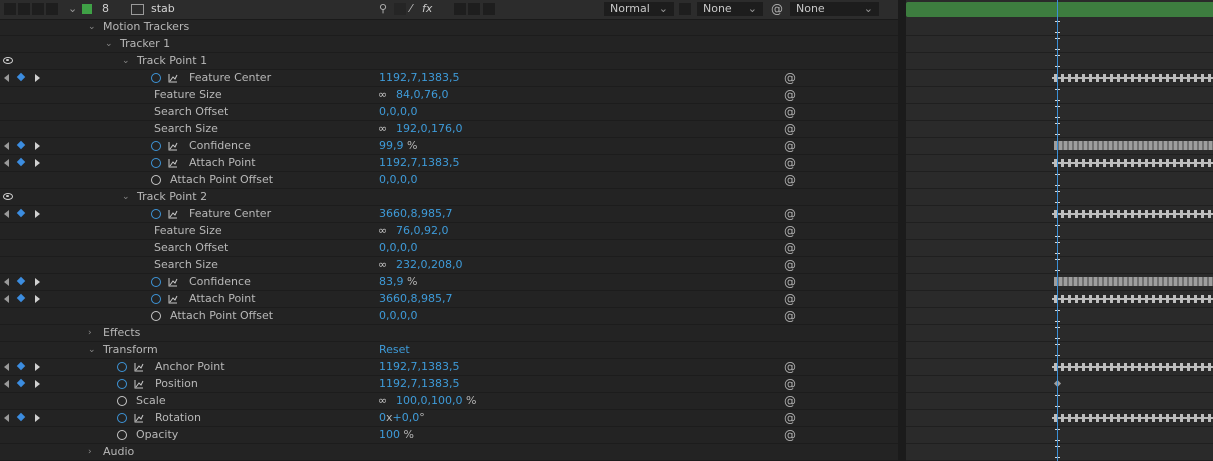 The width and height of the screenshot is (1213, 461). I want to click on layer-header-row: ⌄ 8 stab ⚲ ⁄ fx Normal ⌄ None ⌄ @ None ⌄, so click(449, 10).